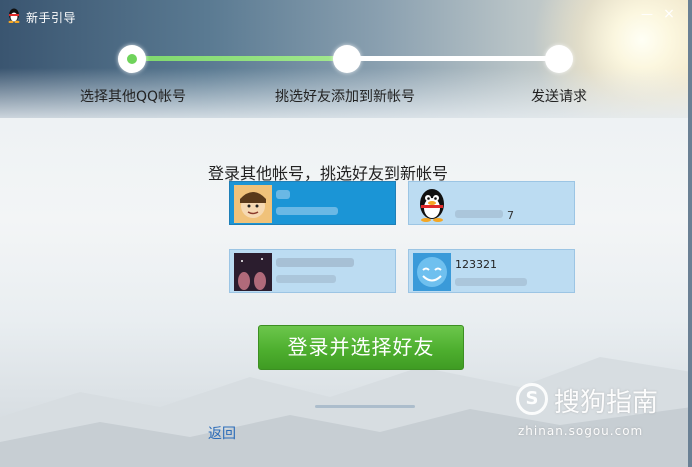  What do you see at coordinates (647, 14) in the screenshot?
I see `minimize-button: —` at bounding box center [647, 14].